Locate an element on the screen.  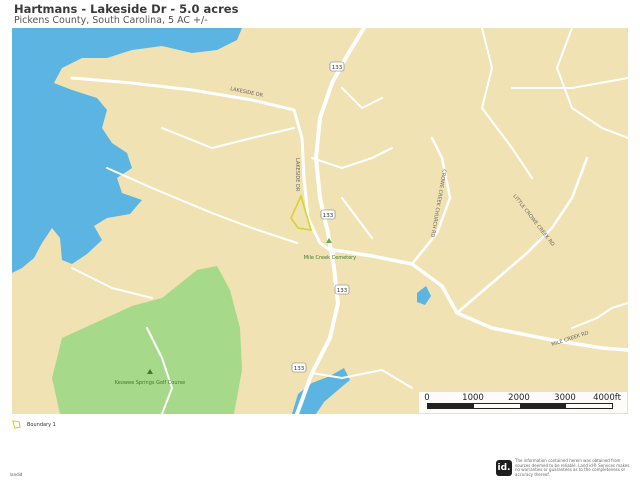
scale-tick-2000: 2000 is located at coordinates (519, 398).